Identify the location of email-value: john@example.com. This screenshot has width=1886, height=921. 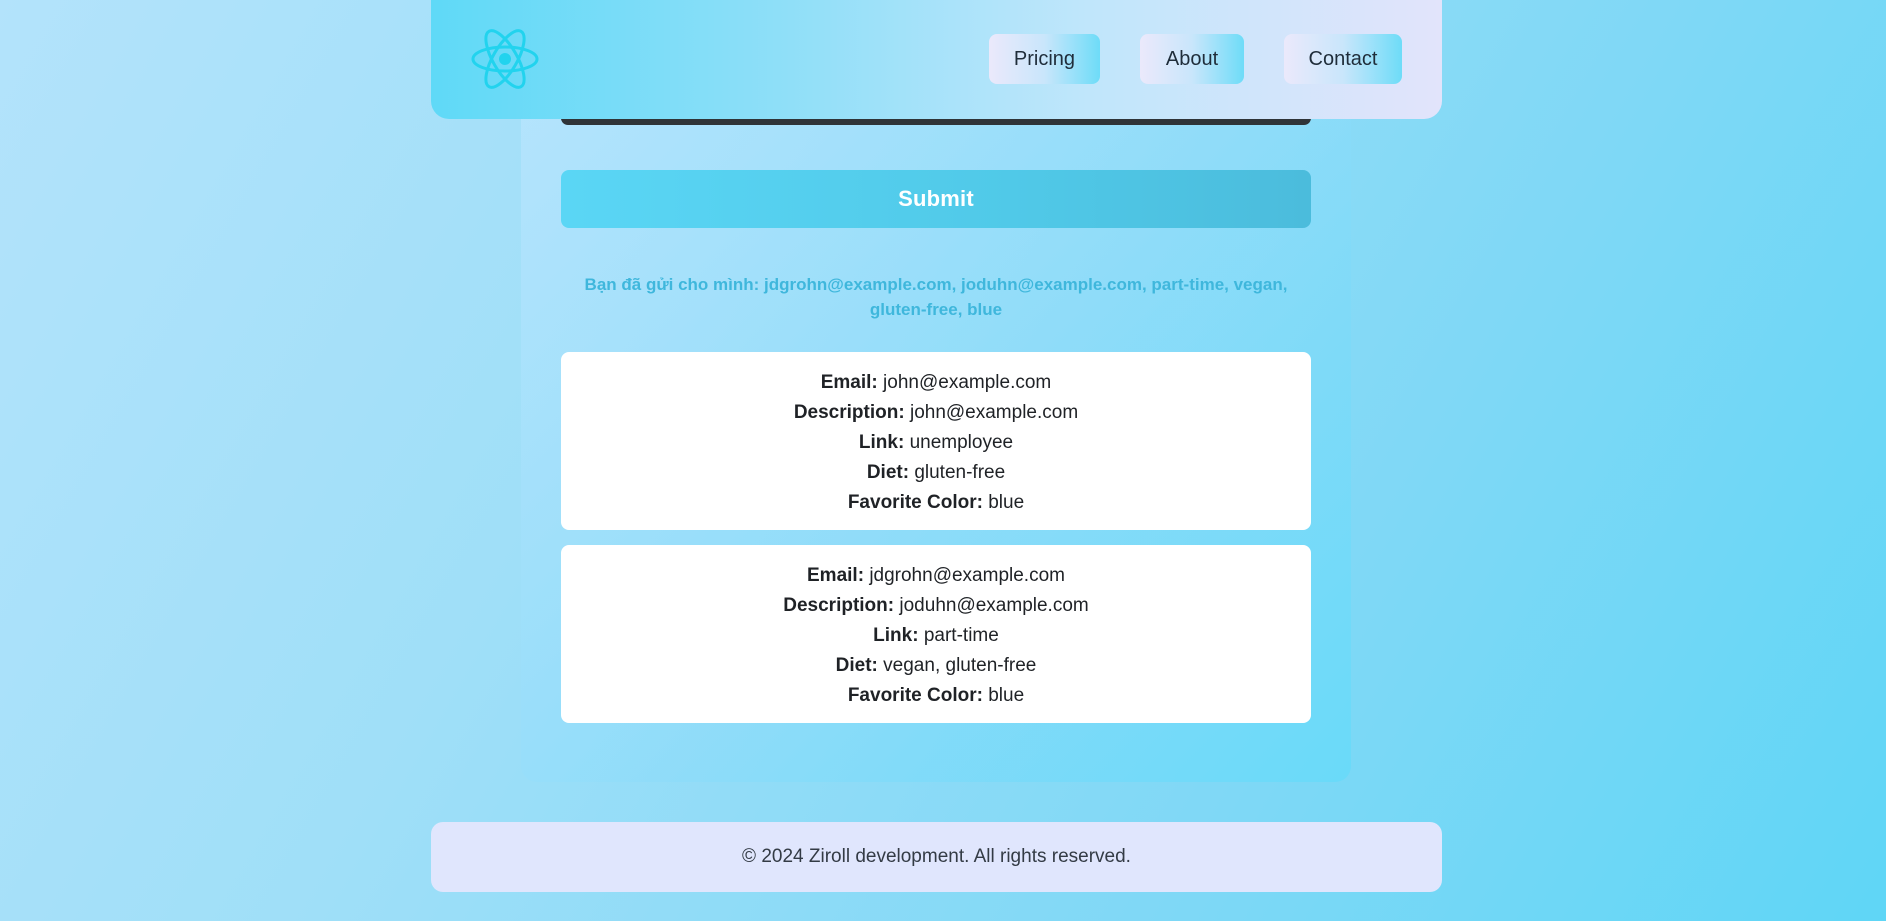
(967, 382).